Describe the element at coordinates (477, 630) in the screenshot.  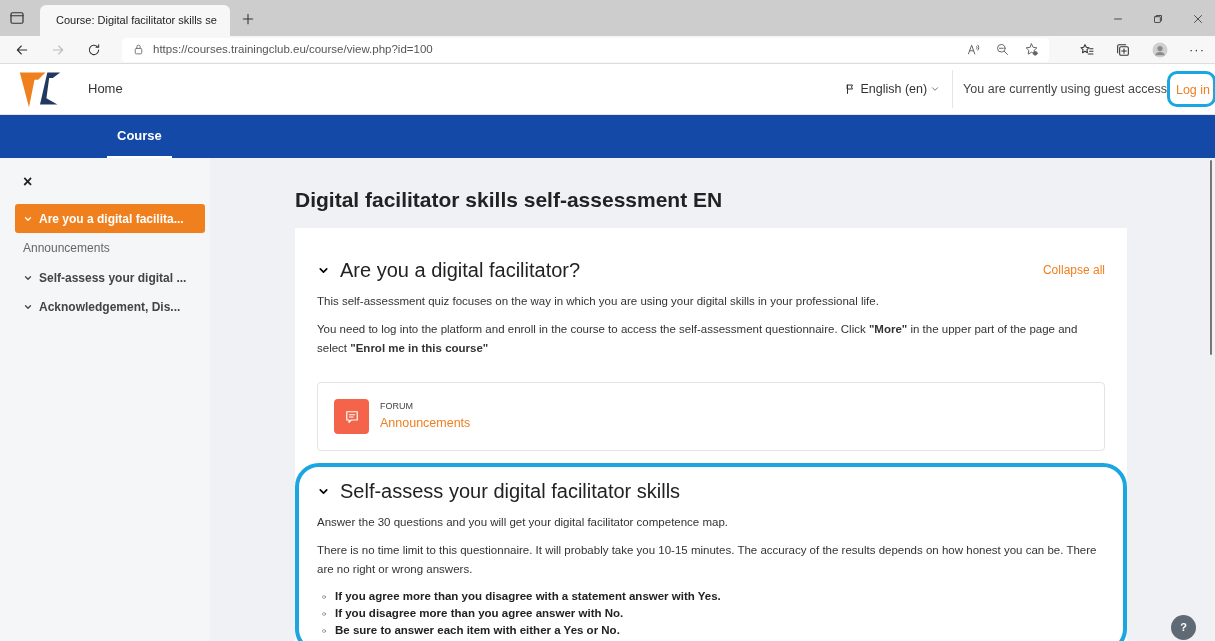
I see `bullet-text: Be sure to answer each item with either a Yes or No.` at that location.